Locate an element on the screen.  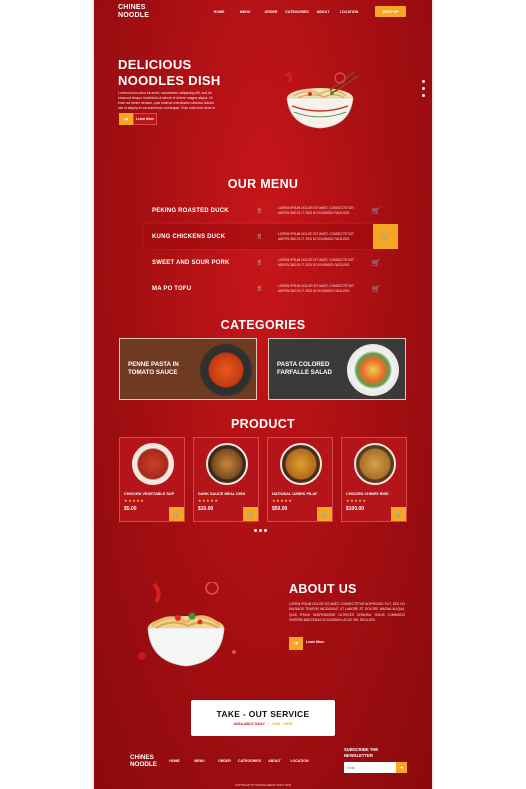
logo: CHINES NOODLE is located at coordinates (133, 12).